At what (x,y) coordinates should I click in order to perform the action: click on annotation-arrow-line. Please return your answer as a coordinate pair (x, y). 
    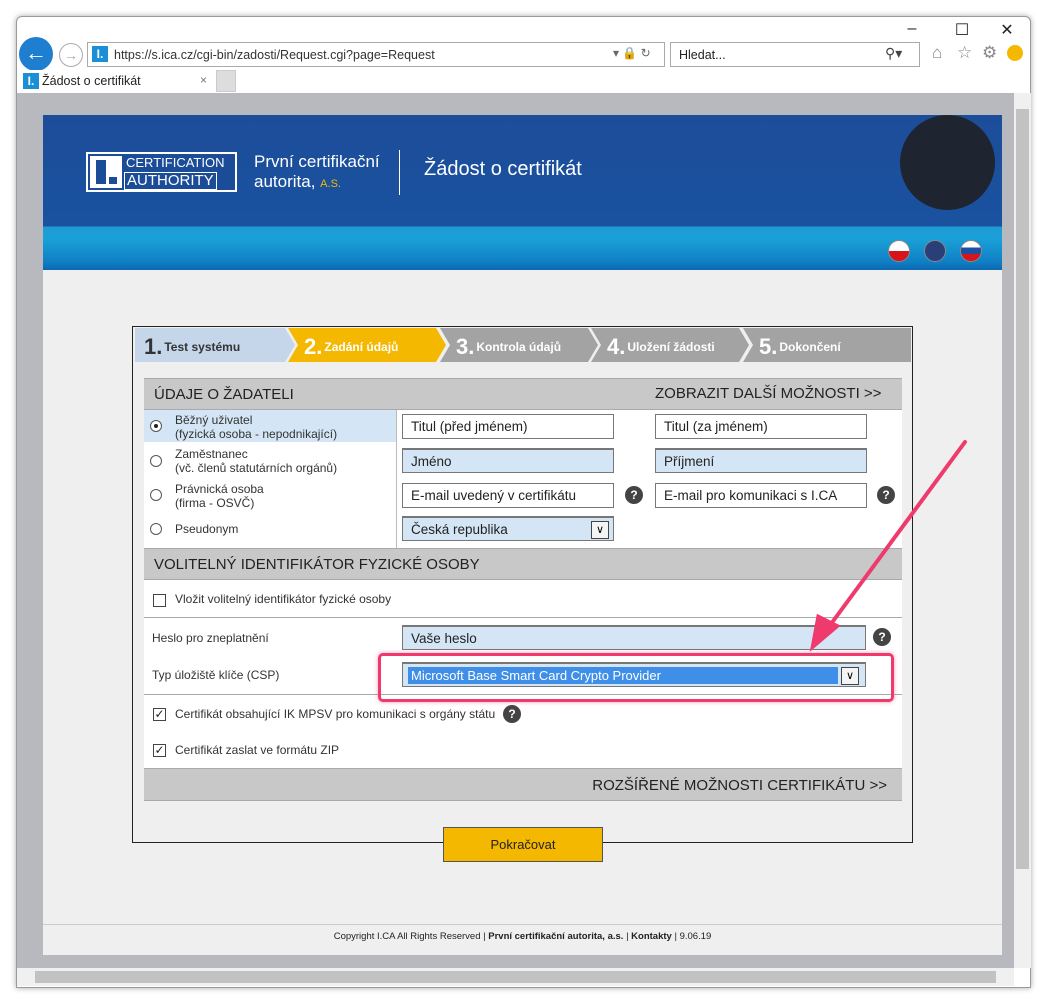
    Looking at the image, I should click on (896, 535).